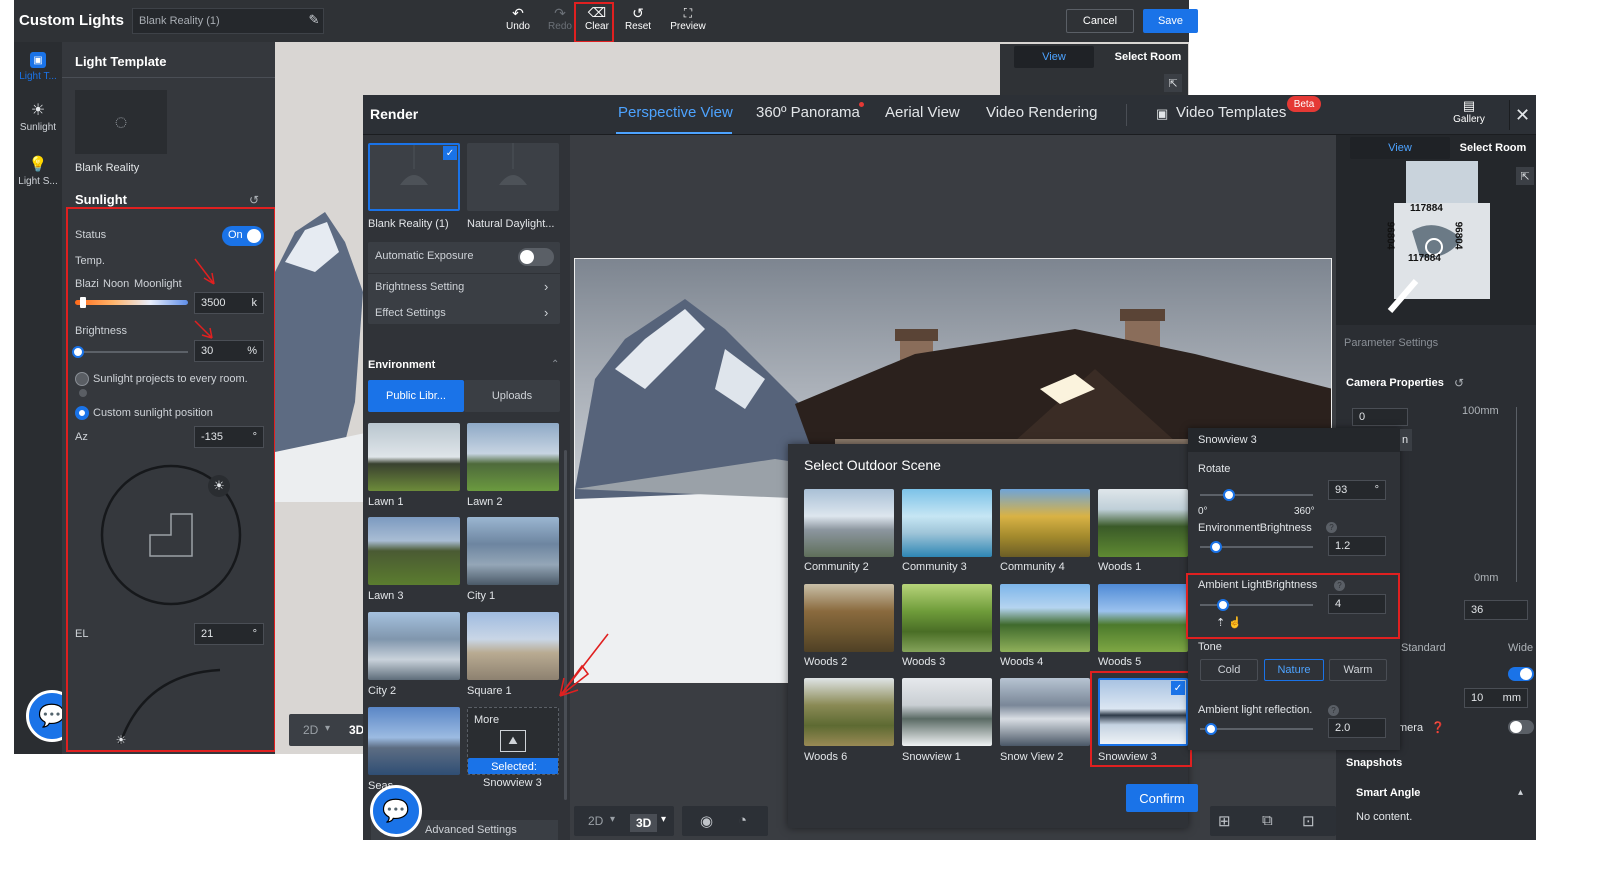 The image size is (1607, 872). I want to click on collapse-icon: ▴, so click(1520, 792).